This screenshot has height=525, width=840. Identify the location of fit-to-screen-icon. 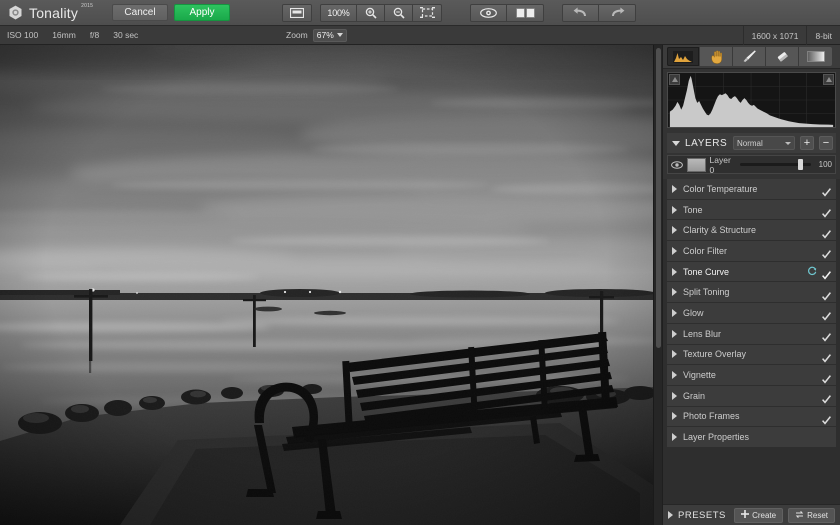
(297, 12).